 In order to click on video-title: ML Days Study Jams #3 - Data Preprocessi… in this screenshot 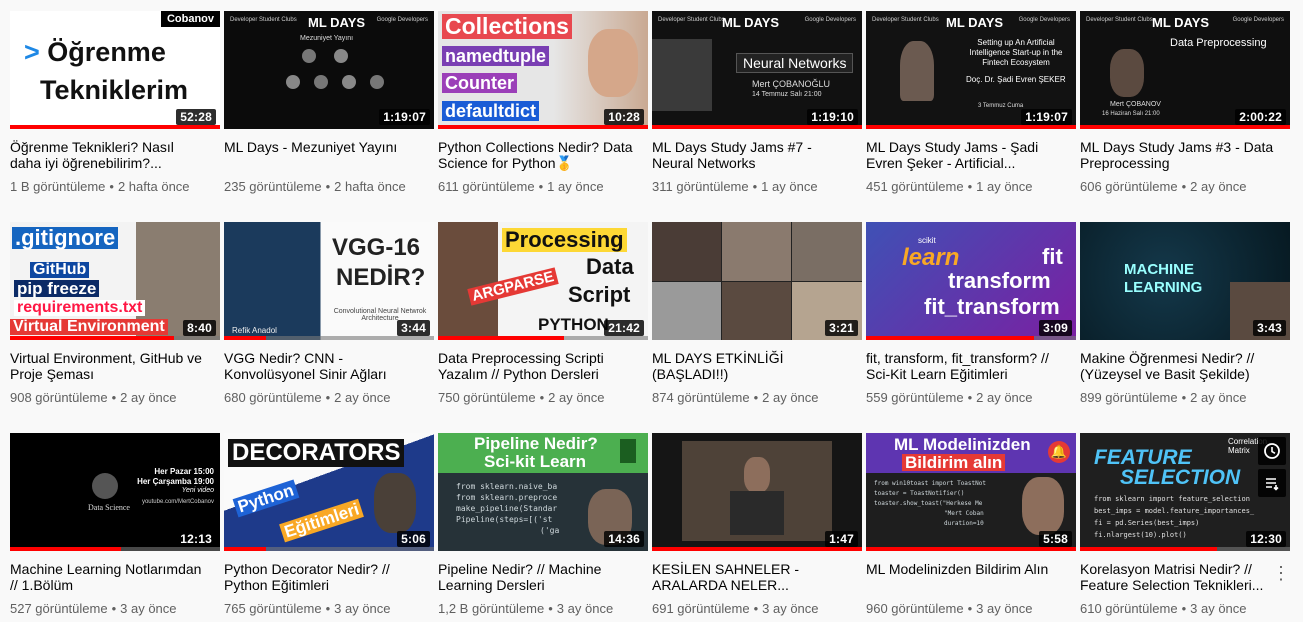, I will do `click(1185, 155)`.